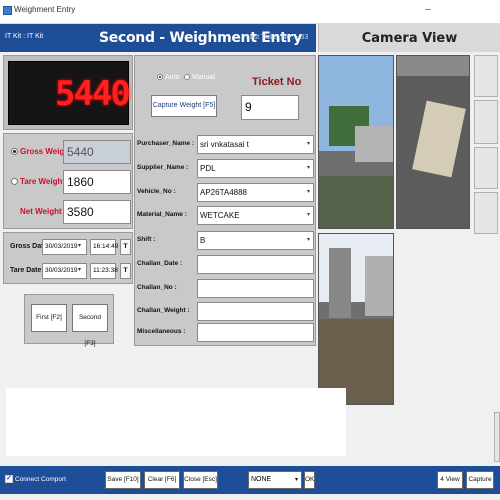 The width and height of the screenshot is (500, 500). I want to click on window-title: Weighment Entry, so click(45, 9).